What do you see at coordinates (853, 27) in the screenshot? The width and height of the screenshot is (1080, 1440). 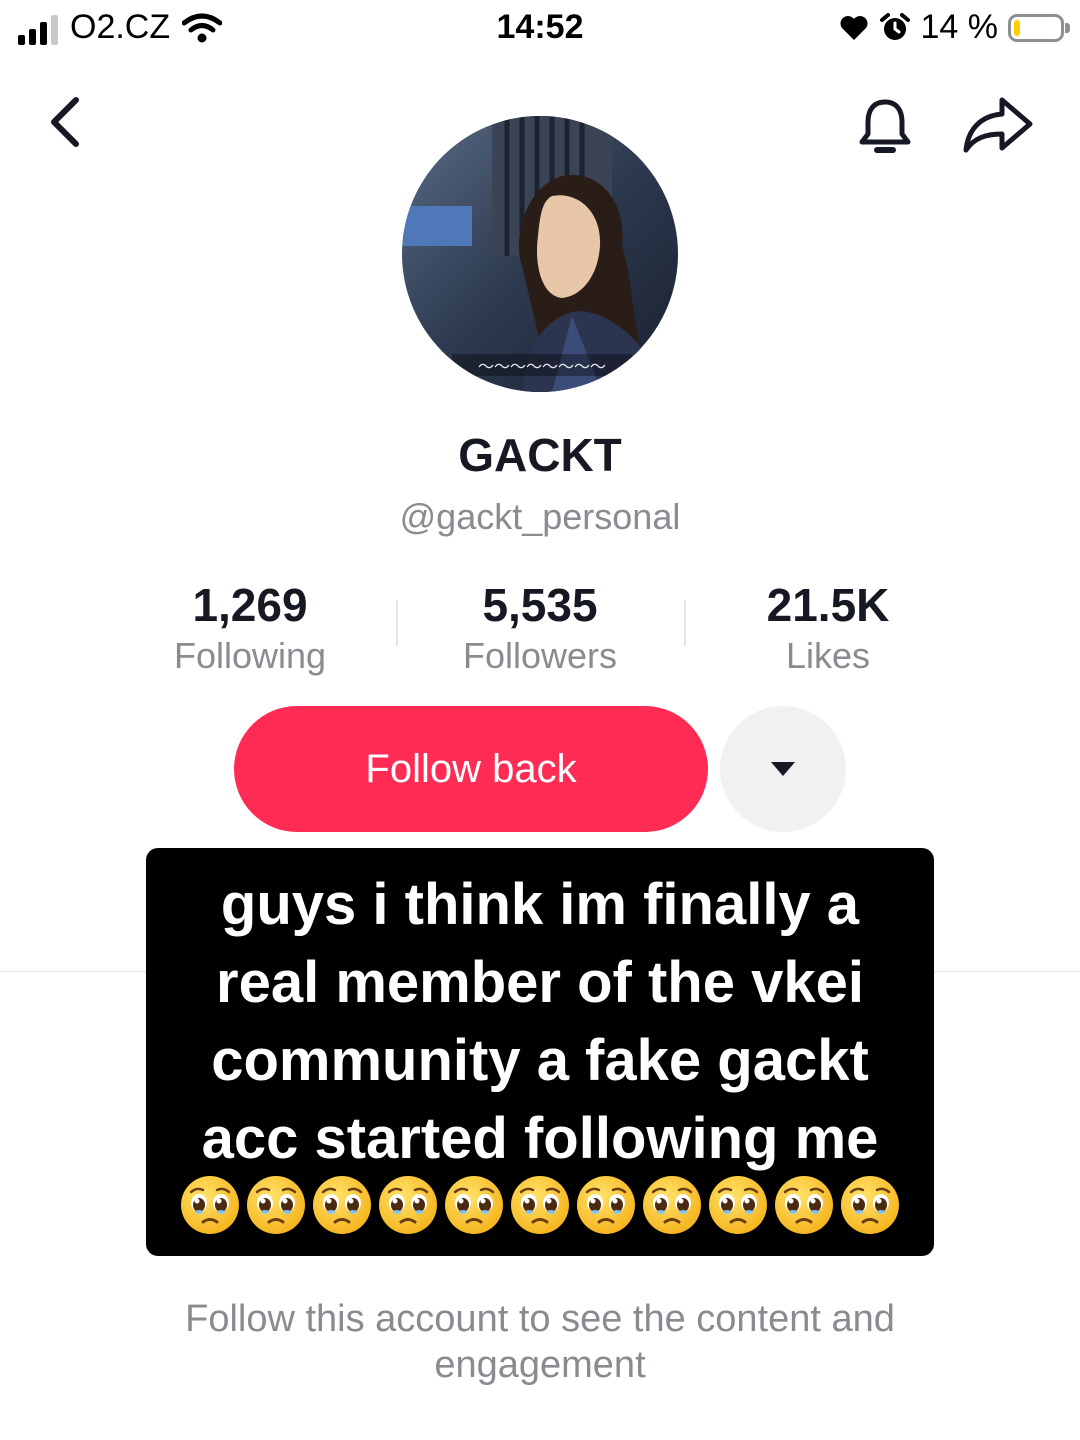 I see `heart-icon` at bounding box center [853, 27].